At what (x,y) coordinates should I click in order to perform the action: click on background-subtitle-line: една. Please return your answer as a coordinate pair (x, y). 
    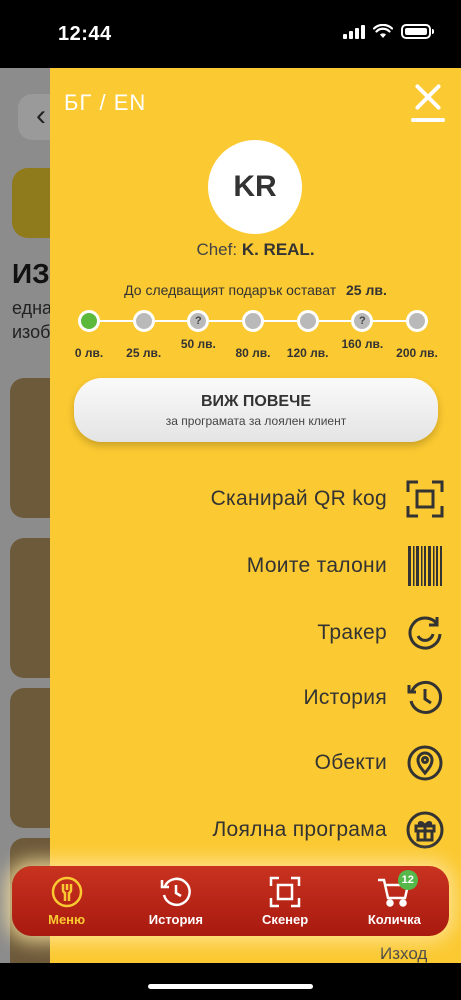
    Looking at the image, I should click on (32, 308).